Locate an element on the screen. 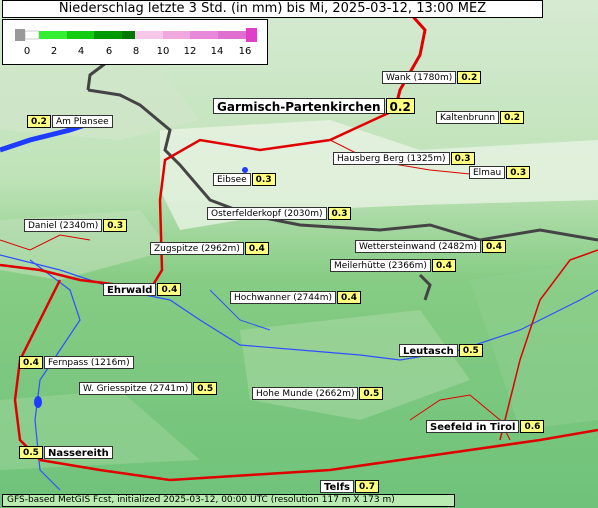 This screenshot has width=598, height=508. legend-tick-label: 16 is located at coordinates (245, 51).